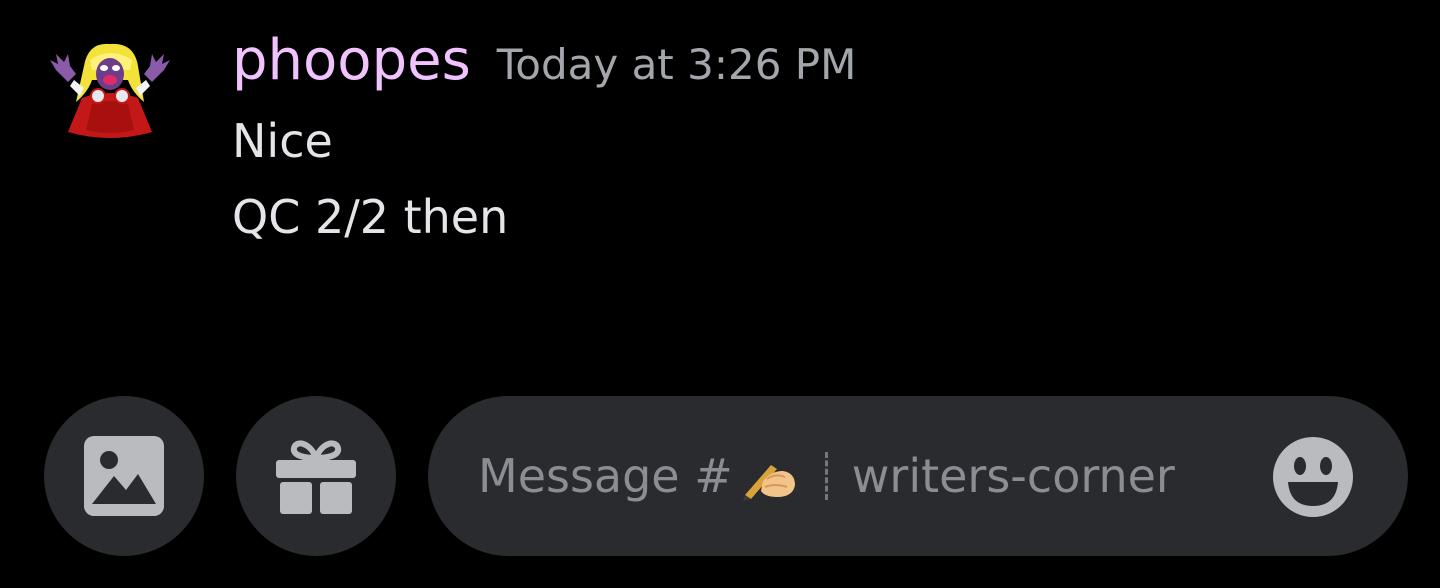 This screenshot has width=1440, height=588. I want to click on message-line: QC 2/2 then, so click(370, 217).